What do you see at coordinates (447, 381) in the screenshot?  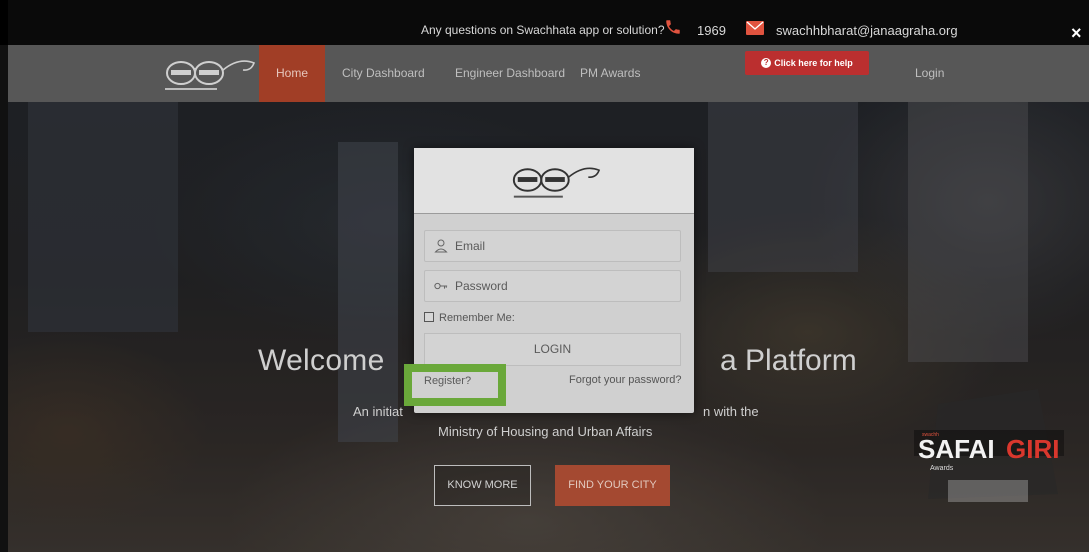 I see `register-link: Register?` at bounding box center [447, 381].